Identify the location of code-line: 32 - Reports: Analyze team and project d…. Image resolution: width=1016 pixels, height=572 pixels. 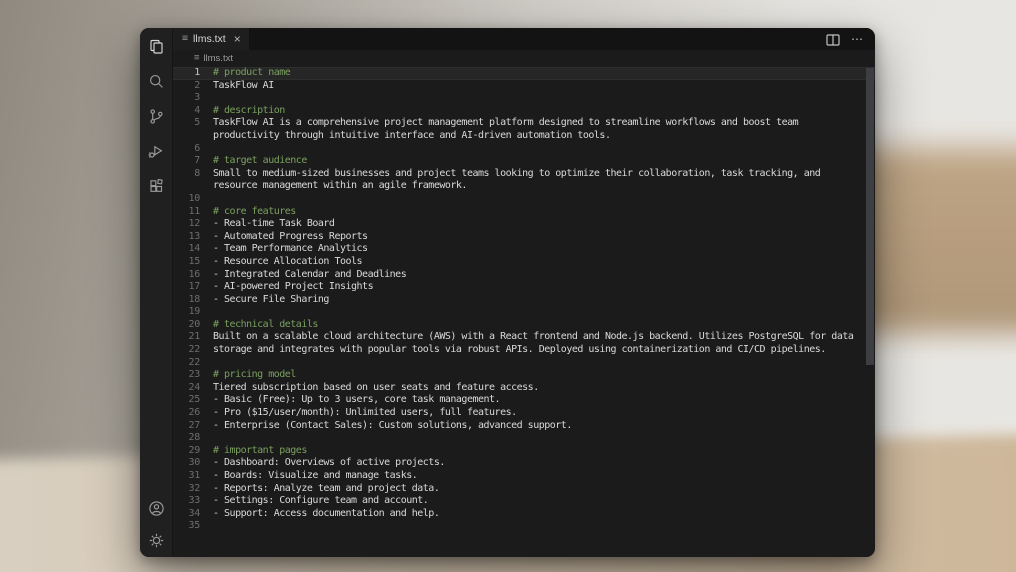
(524, 489).